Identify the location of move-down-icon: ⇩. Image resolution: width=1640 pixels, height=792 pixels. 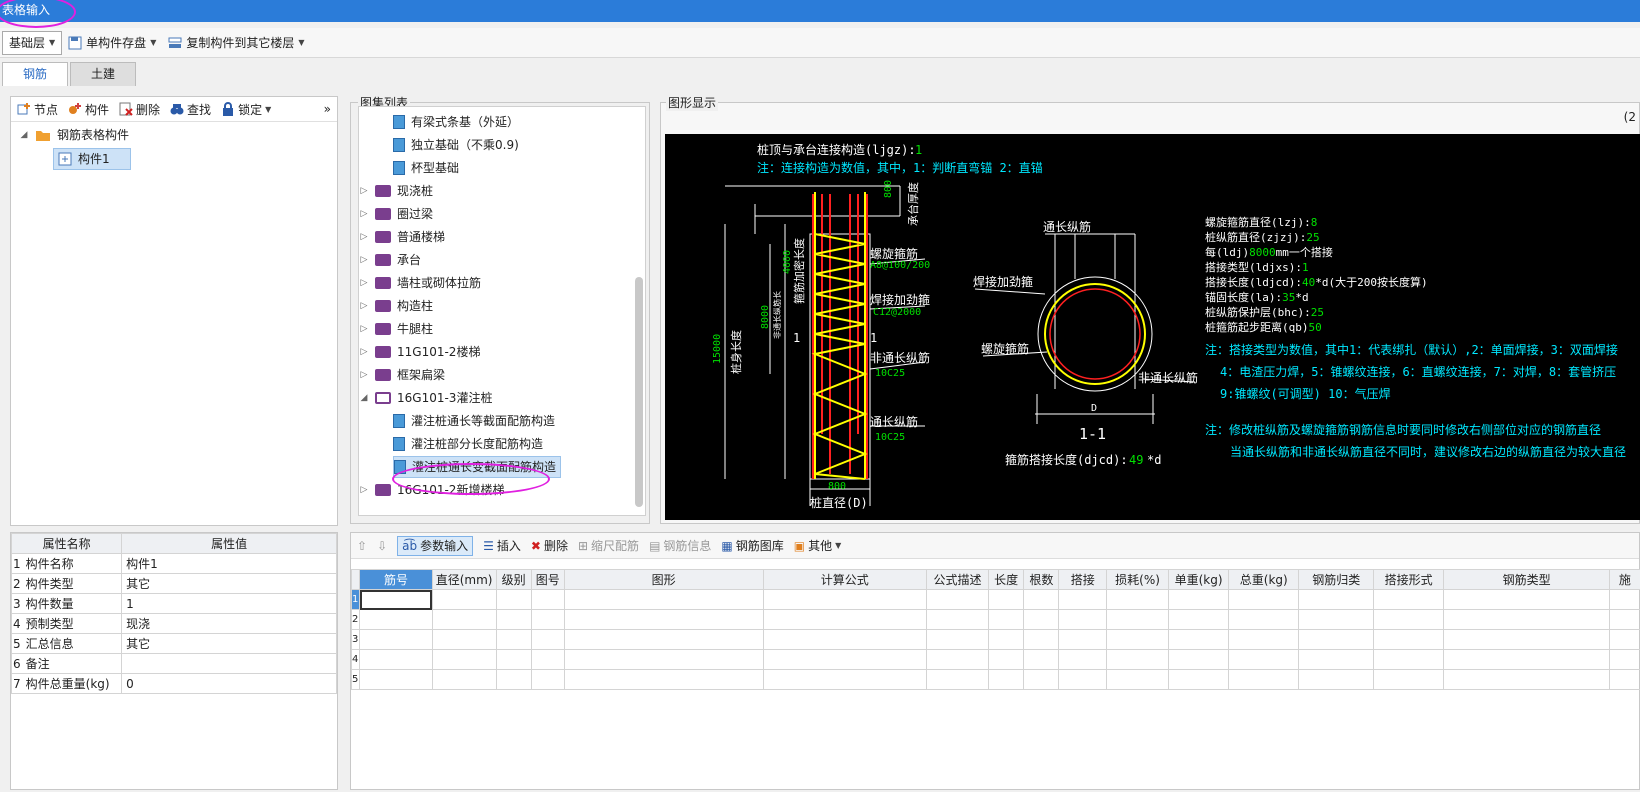
(382, 546).